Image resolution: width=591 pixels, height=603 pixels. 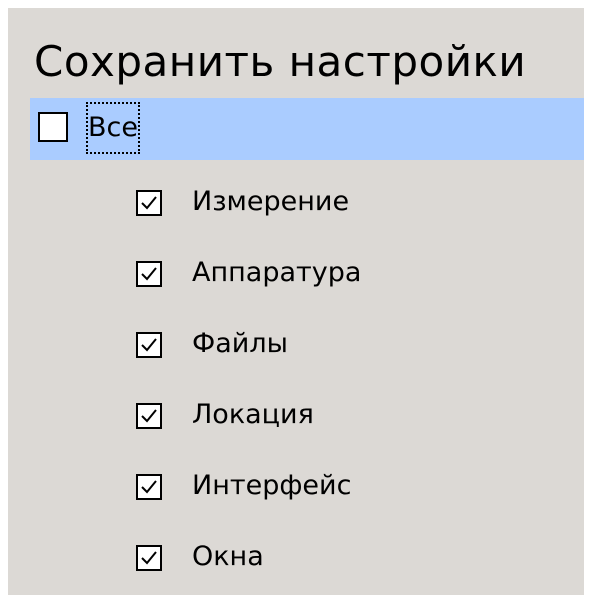 I want to click on all-checkbox, so click(x=53, y=127).